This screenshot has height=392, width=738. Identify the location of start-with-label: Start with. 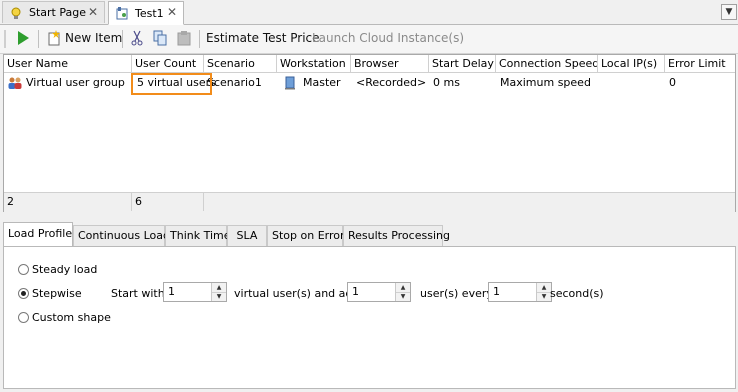
(138, 293).